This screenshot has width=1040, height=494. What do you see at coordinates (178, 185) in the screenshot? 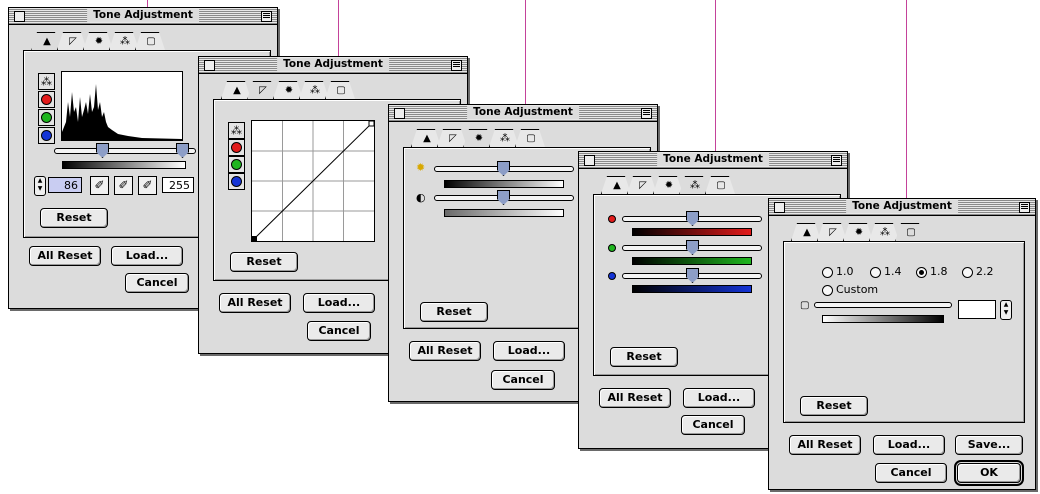
I see `white-point-field: 255` at bounding box center [178, 185].